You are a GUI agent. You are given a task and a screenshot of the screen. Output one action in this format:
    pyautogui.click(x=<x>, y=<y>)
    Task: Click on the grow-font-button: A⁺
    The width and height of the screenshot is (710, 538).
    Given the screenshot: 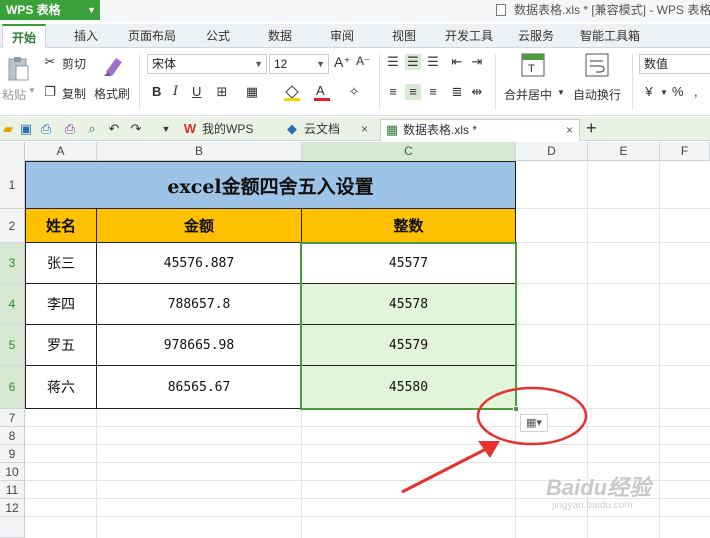 What is the action you would take?
    pyautogui.click(x=342, y=62)
    